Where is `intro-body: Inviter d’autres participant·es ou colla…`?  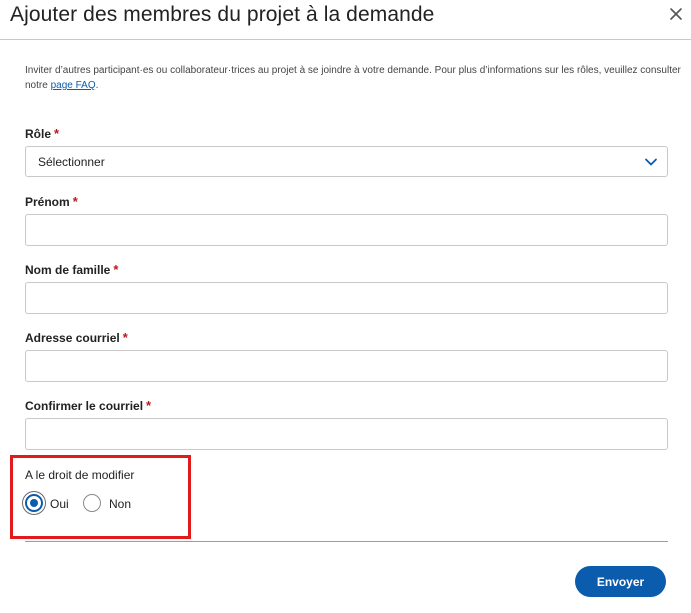 intro-body: Inviter d’autres participant·es ou colla… is located at coordinates (353, 78).